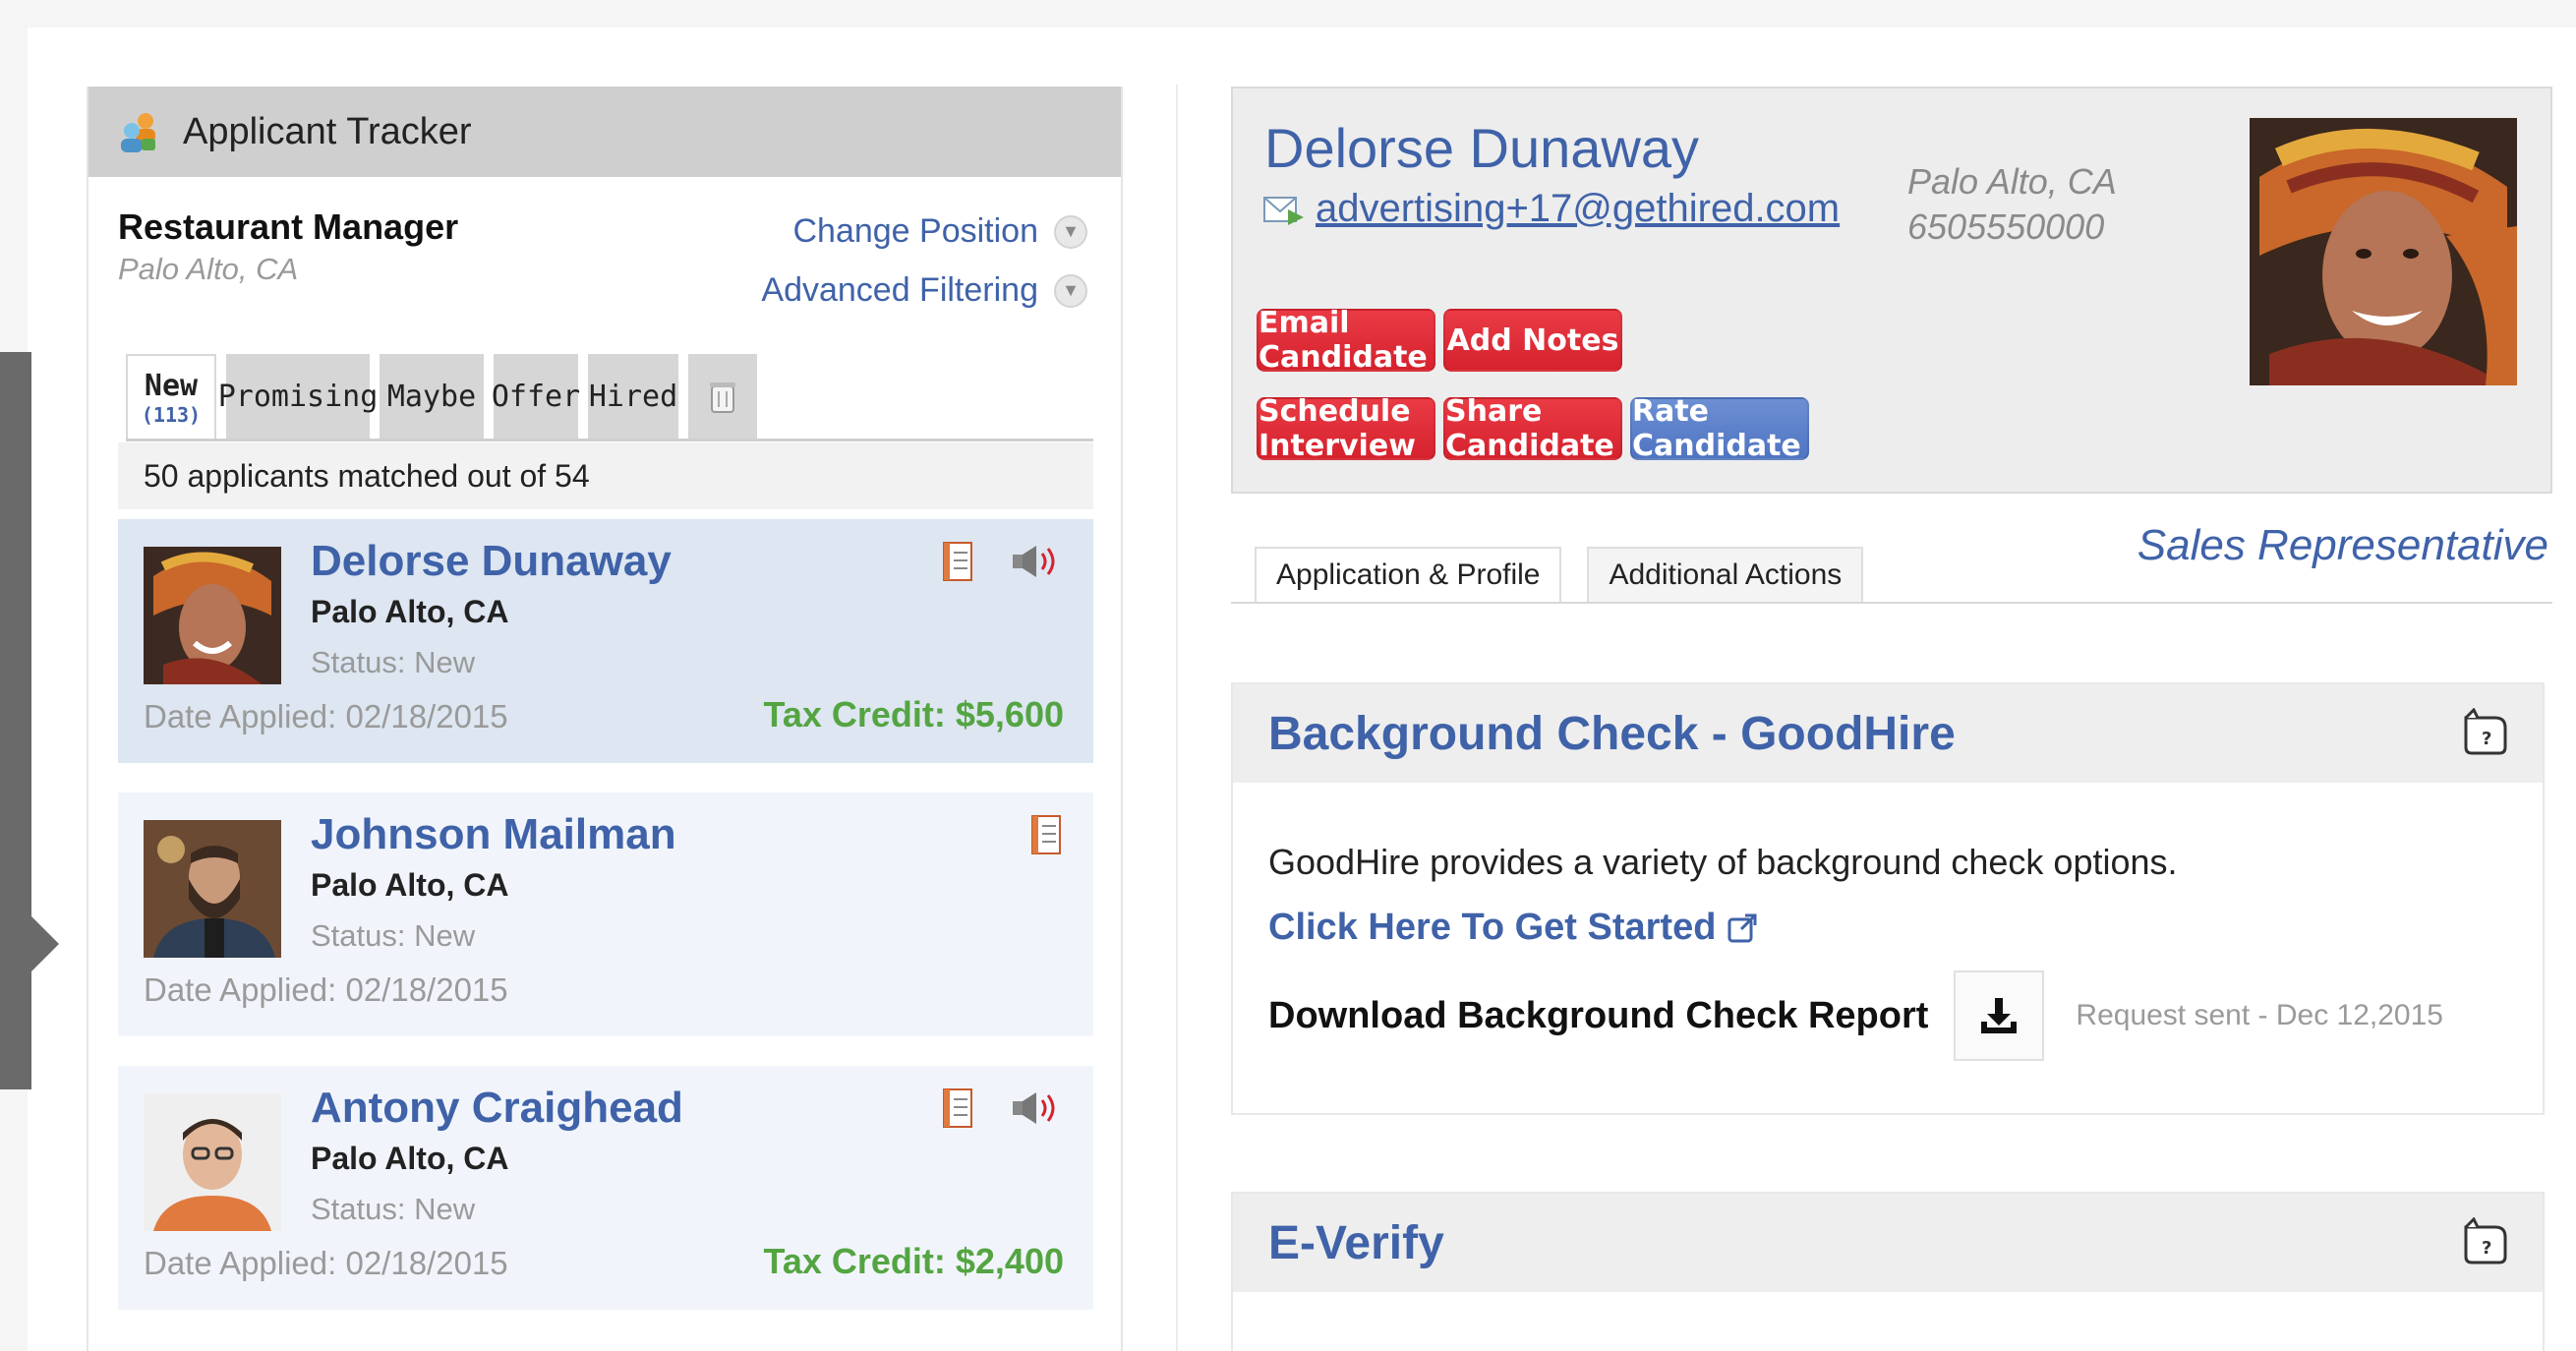  Describe the element at coordinates (2383, 251) in the screenshot. I see `candidate-photo` at that location.